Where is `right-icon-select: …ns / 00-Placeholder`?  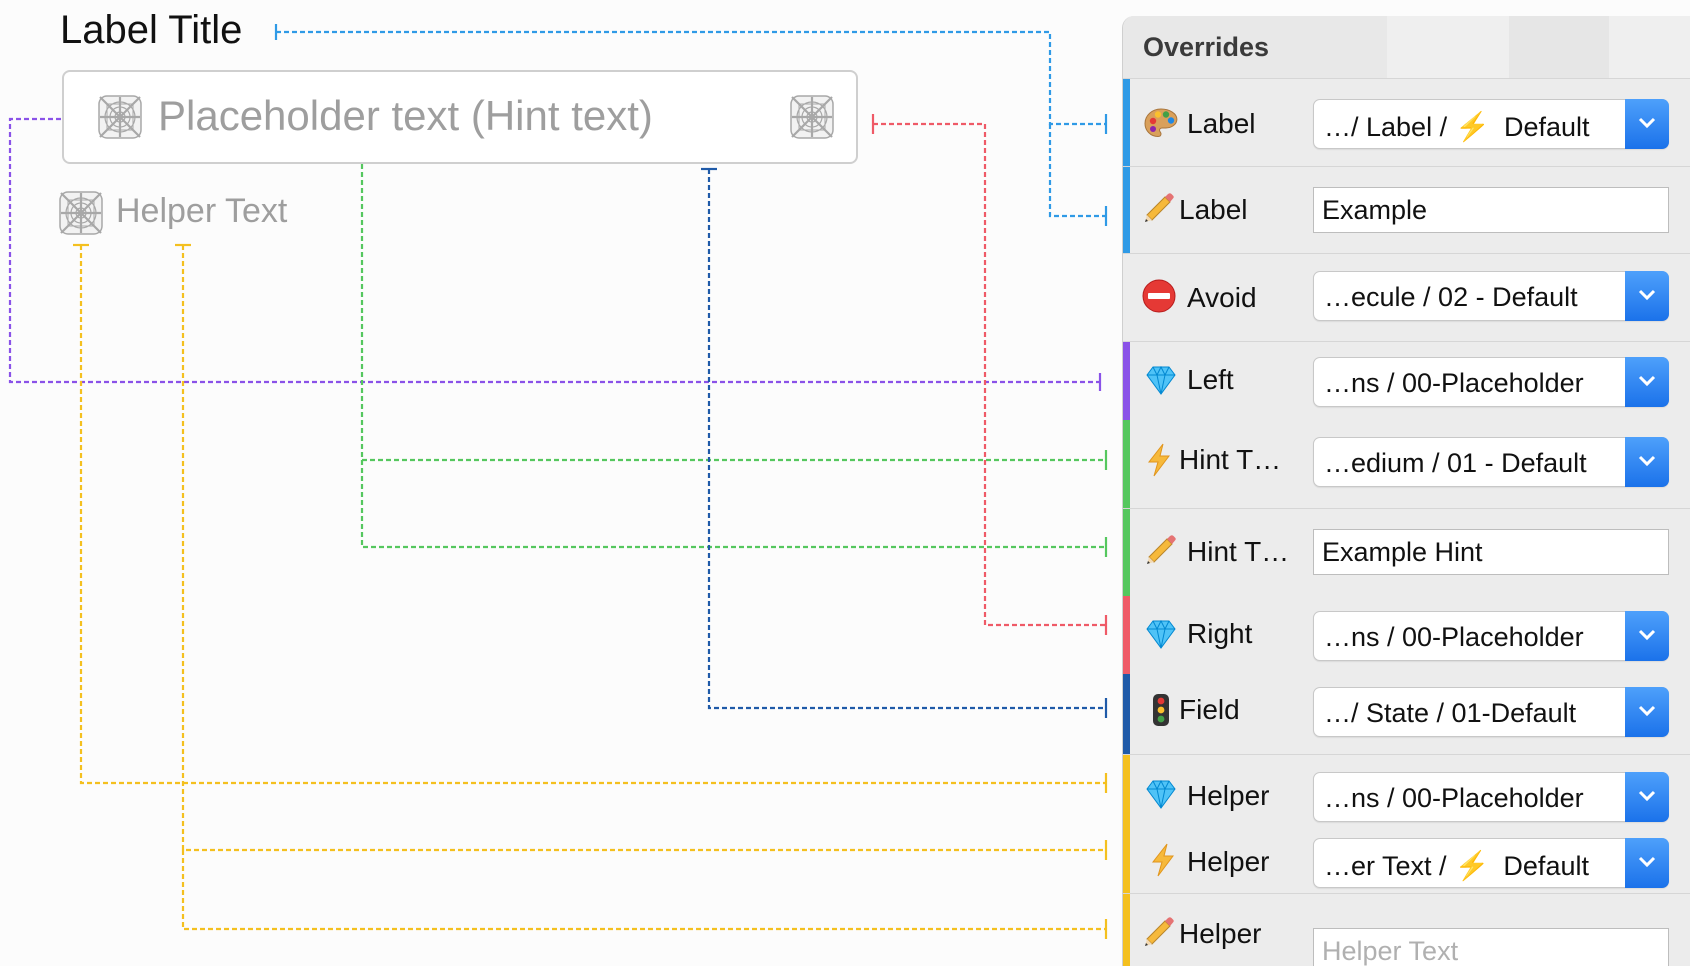
right-icon-select: …ns / 00-Placeholder is located at coordinates (1491, 636).